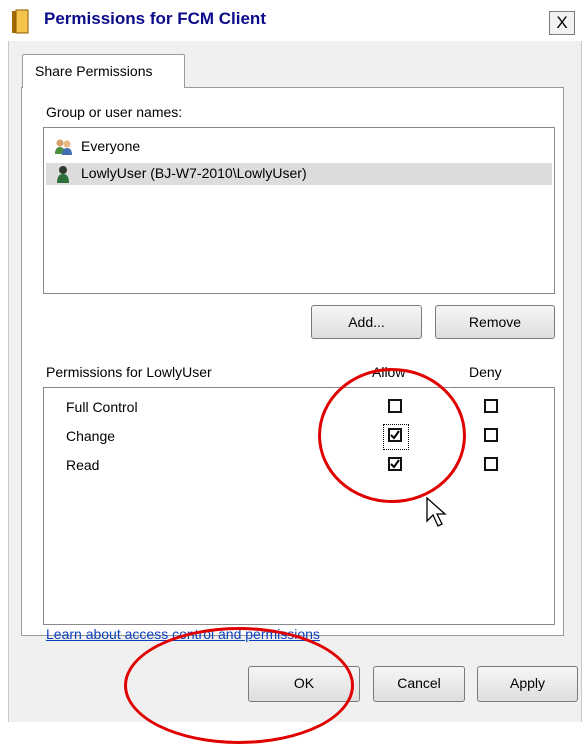 Image resolution: width=587 pixels, height=744 pixels. I want to click on list-item-label: LowlyUser (BJ-W7-2010\LowlyUser), so click(194, 173).